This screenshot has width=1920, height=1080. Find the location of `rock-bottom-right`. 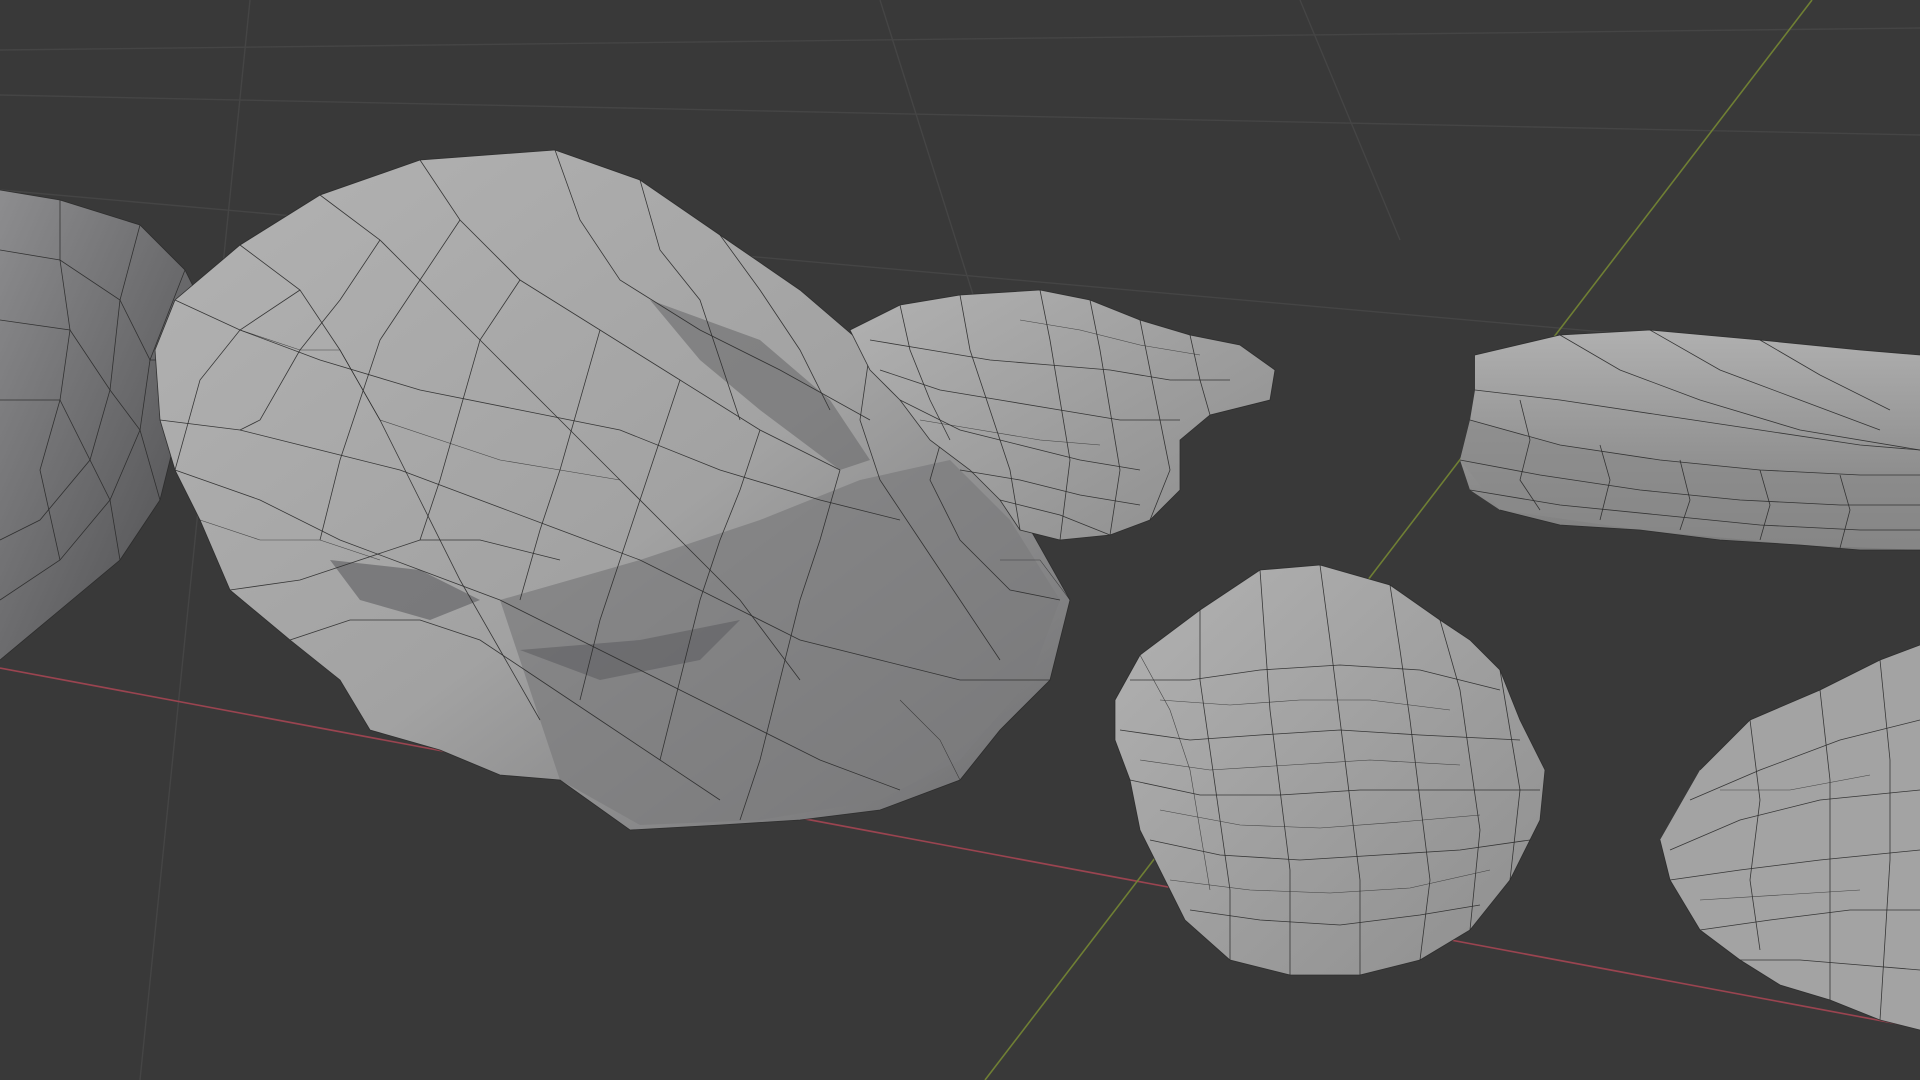

rock-bottom-right is located at coordinates (1789, 837).